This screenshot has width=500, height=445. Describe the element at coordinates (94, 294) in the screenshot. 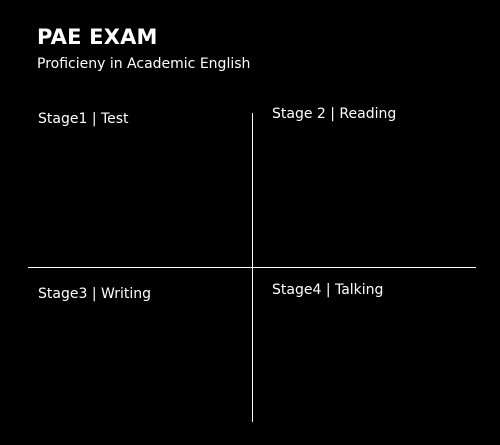

I see `stage-3-label: Stage3 | Writing` at that location.